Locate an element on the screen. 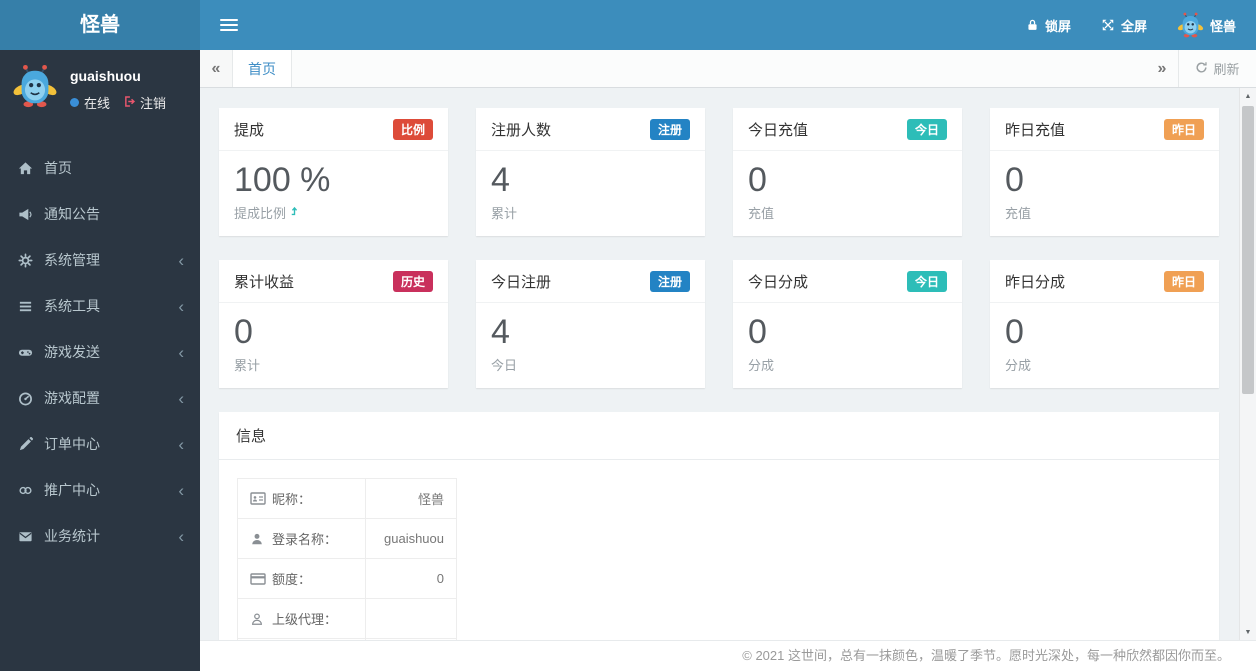 This screenshot has height=671, width=1256. gear-icon is located at coordinates (25, 260).